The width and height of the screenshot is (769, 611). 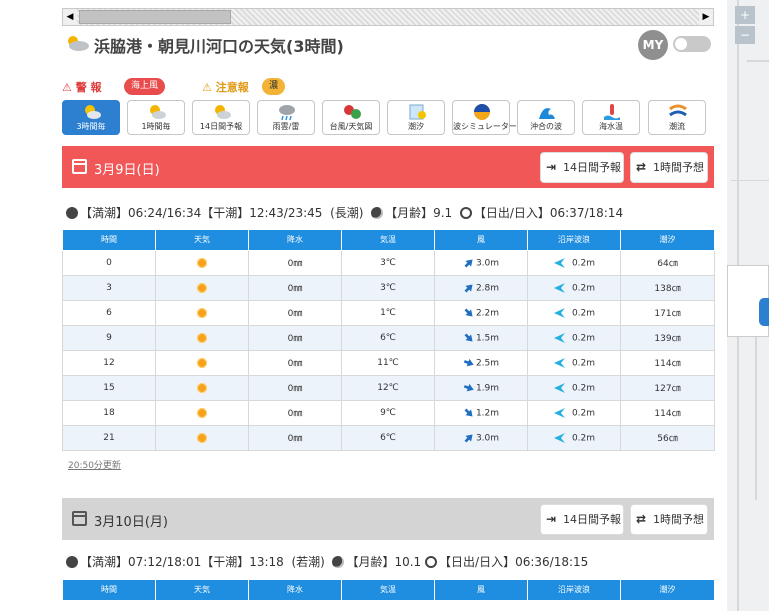 What do you see at coordinates (109, 387) in the screenshot?
I see `cell-time: 15` at bounding box center [109, 387].